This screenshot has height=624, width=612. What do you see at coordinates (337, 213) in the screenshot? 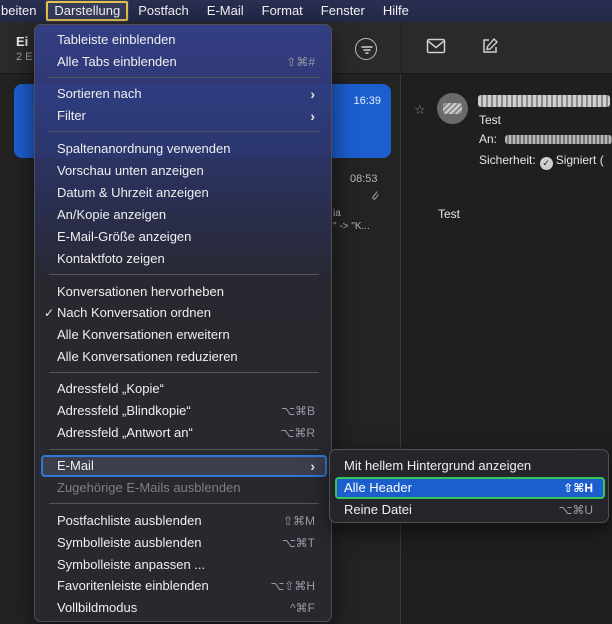
I see `message-snippet: ia` at bounding box center [337, 213].